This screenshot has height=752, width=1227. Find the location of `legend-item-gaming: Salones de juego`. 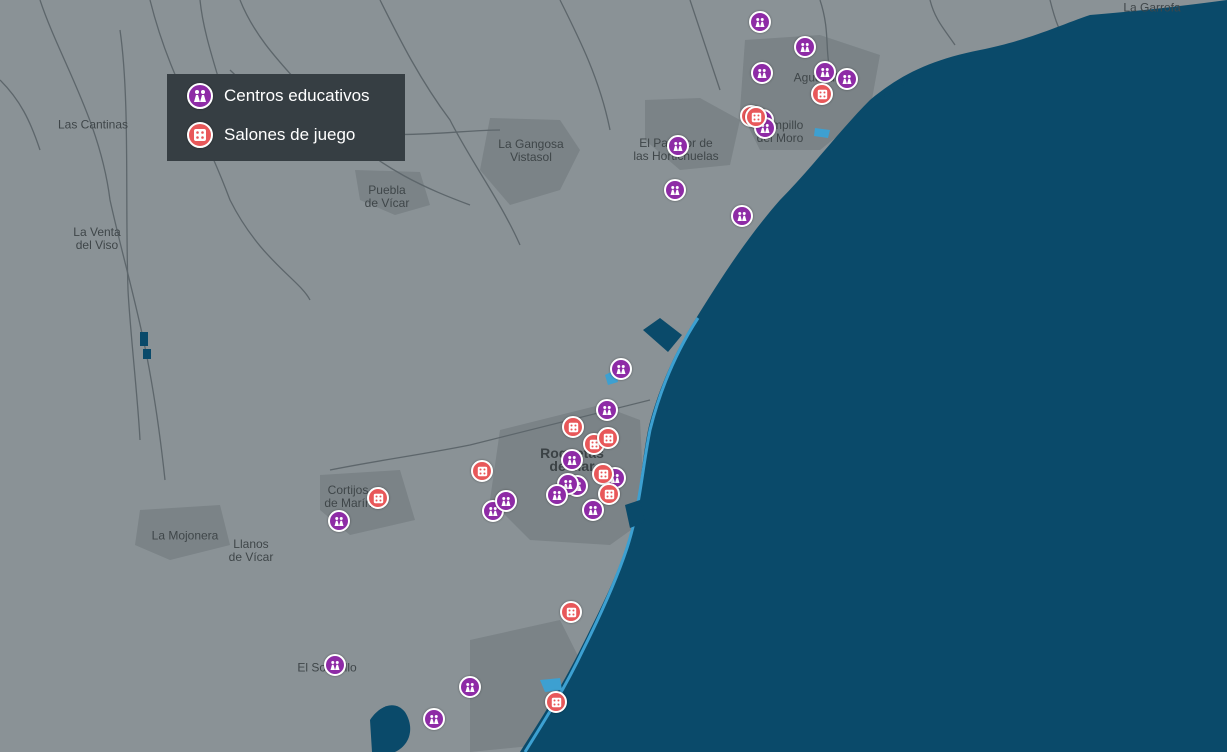

legend-item-gaming: Salones de juego is located at coordinates (271, 135).